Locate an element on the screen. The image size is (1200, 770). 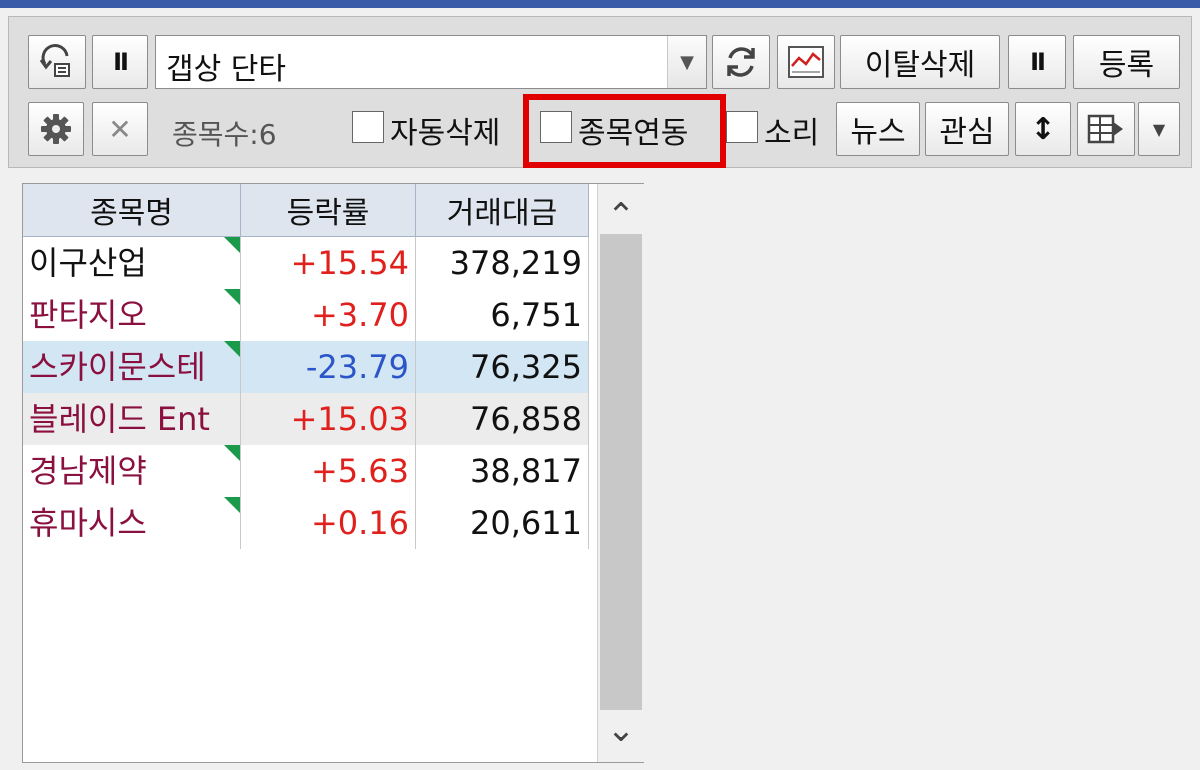
table-row: 경남제약 +5.63 38,817 is located at coordinates (306, 471).